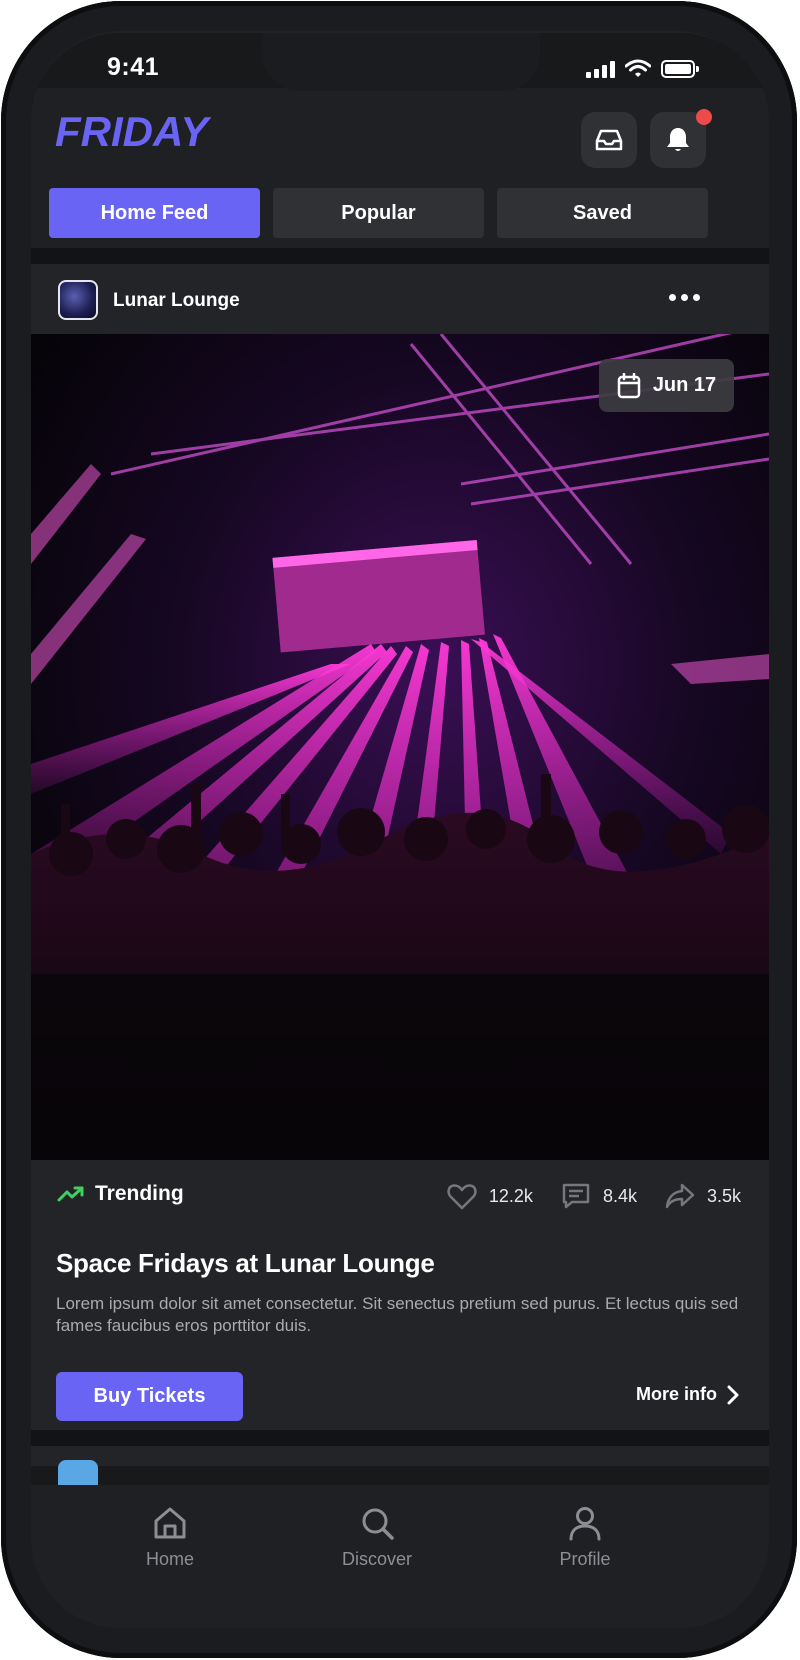 The width and height of the screenshot is (800, 1660). What do you see at coordinates (132, 131) in the screenshot?
I see `app-logo: FRIDAY` at bounding box center [132, 131].